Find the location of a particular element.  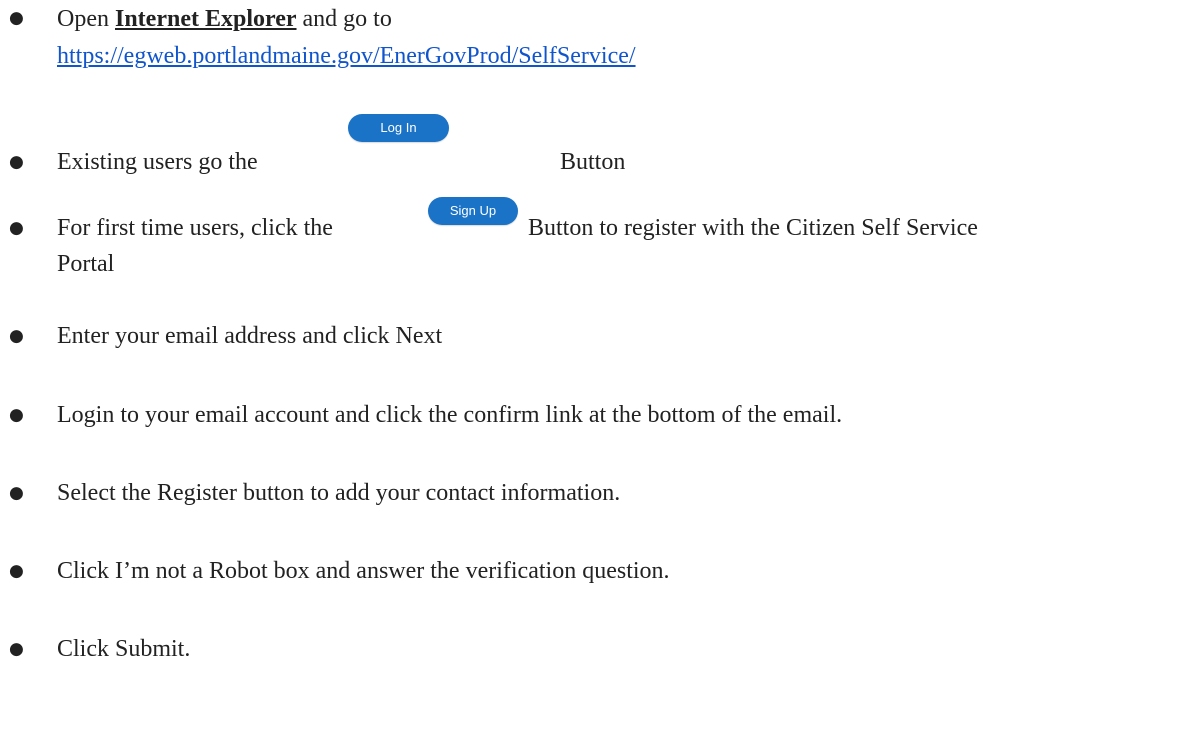

step3-continuation: Portal is located at coordinates (86, 264).